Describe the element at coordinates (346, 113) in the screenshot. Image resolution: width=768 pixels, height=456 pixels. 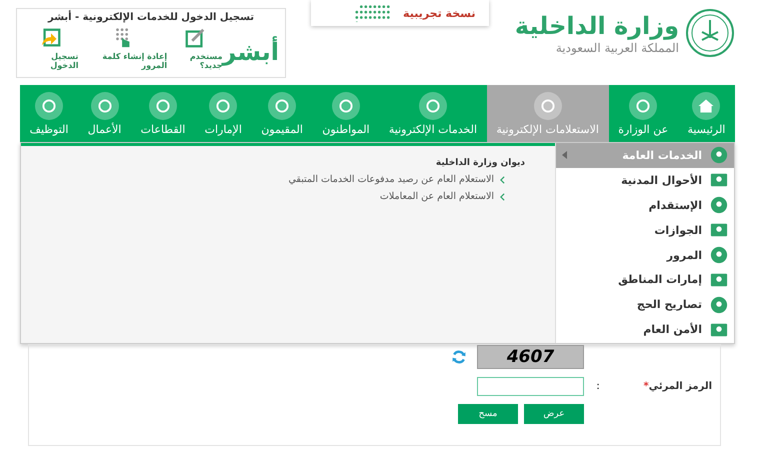
I see `nav-tab: المواطنون` at that location.